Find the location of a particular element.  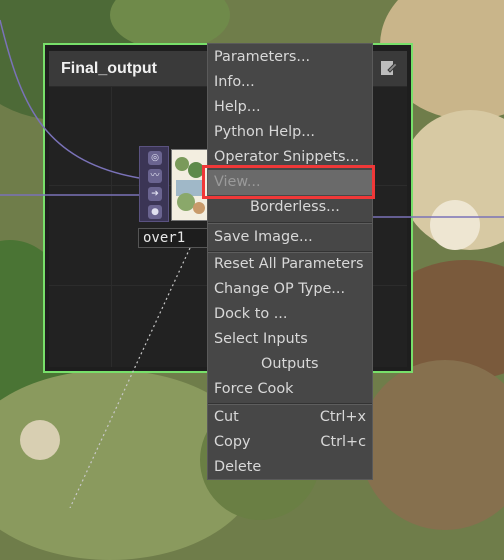

menu-item-shortcut: Ctrl+x is located at coordinates (342, 417).